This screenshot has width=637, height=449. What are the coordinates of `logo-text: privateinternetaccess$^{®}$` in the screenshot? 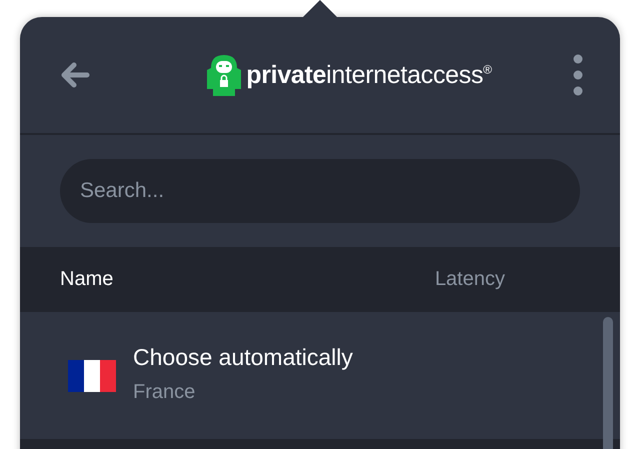 It's located at (369, 75).